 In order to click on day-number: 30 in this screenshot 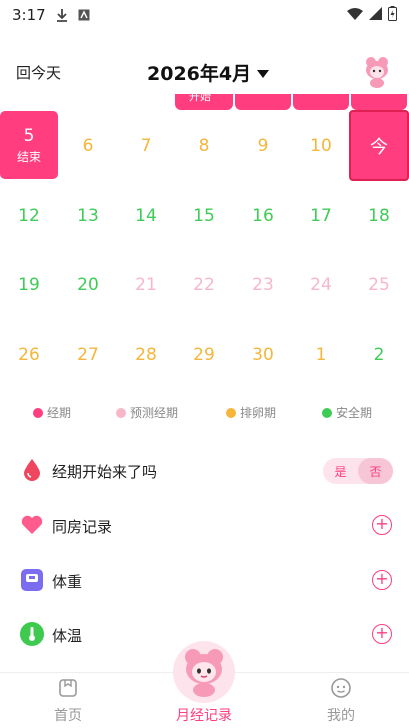, I will do `click(263, 355)`.